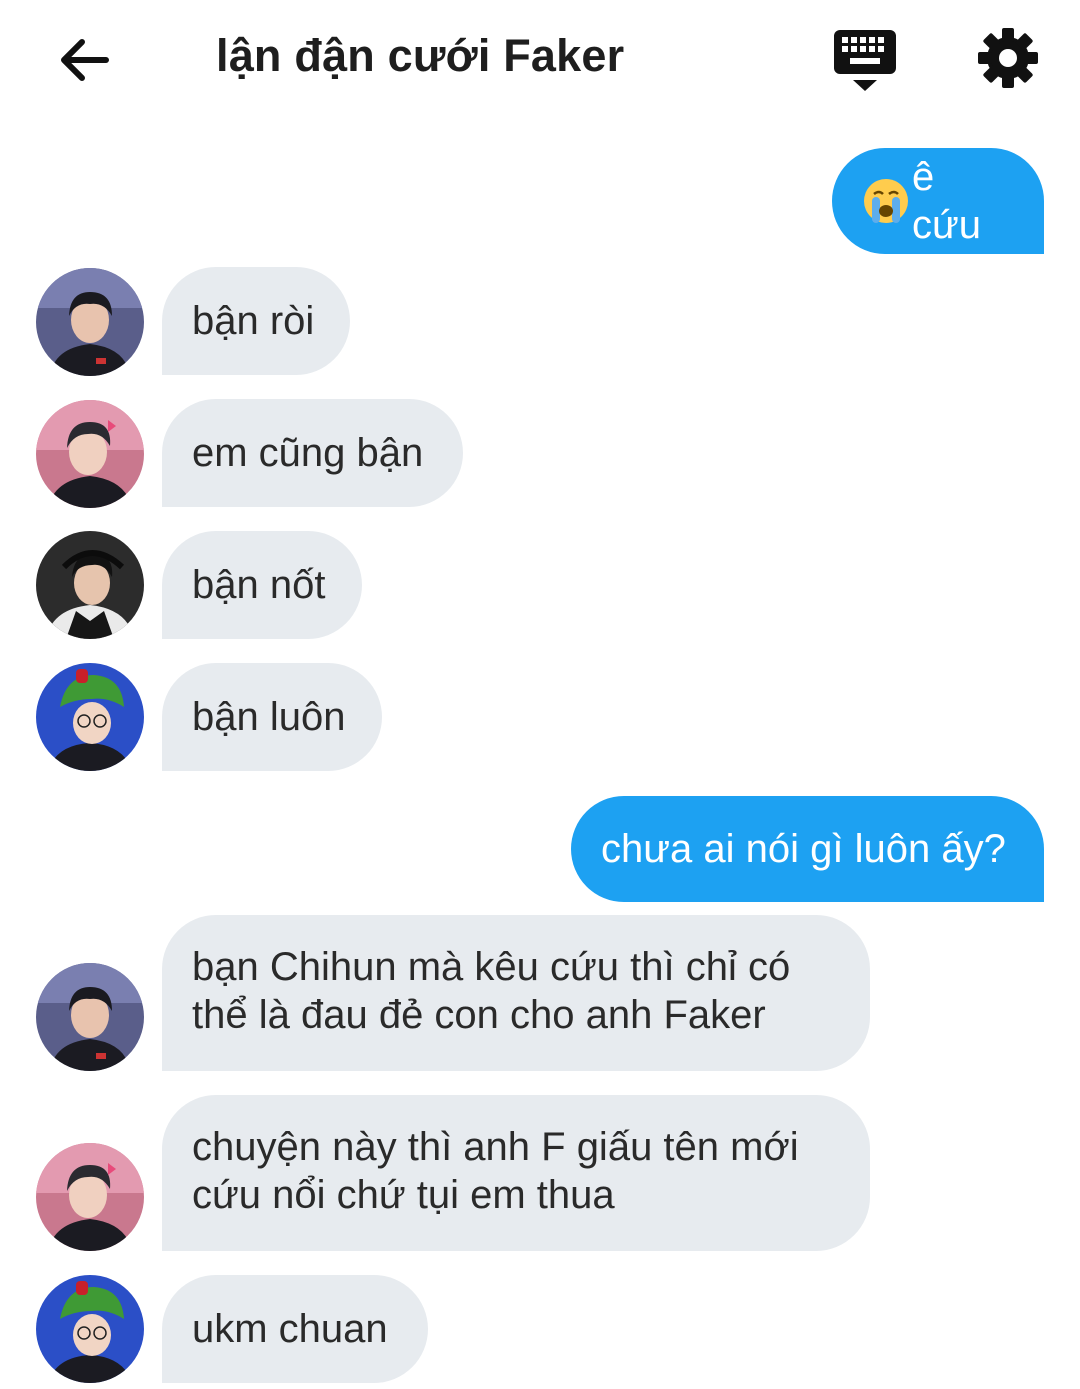  Describe the element at coordinates (491, 967) in the screenshot. I see `message-text-line: bạn Chihun mà kêu cứu thì chỉ có` at that location.